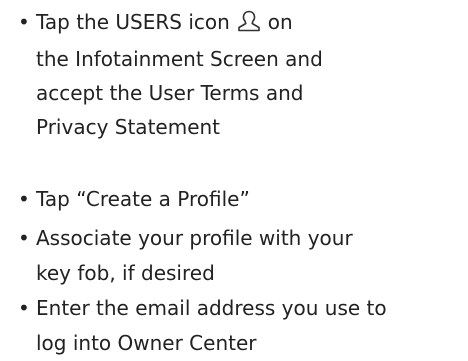  Describe the element at coordinates (211, 308) in the screenshot. I see `list-item-line: Enter the email address you use to` at that location.